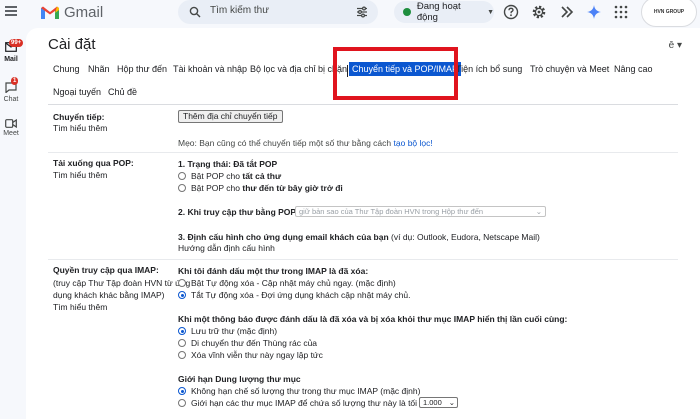  Describe the element at coordinates (237, 212) in the screenshot. I see `pop-access-title: 2. Khi truy cập thư bằng POP` at that location.